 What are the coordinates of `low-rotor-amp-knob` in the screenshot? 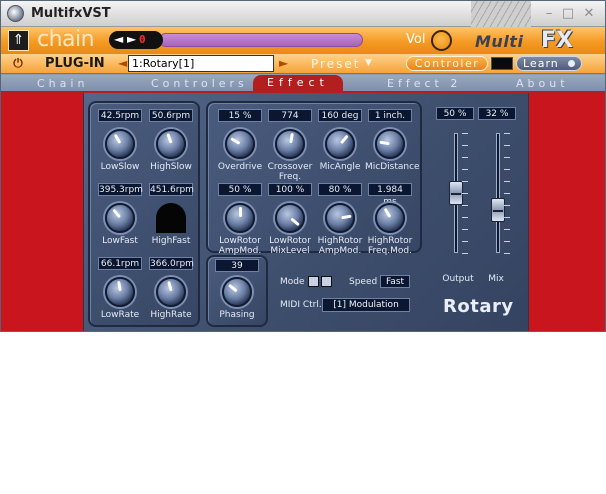 It's located at (240, 218).